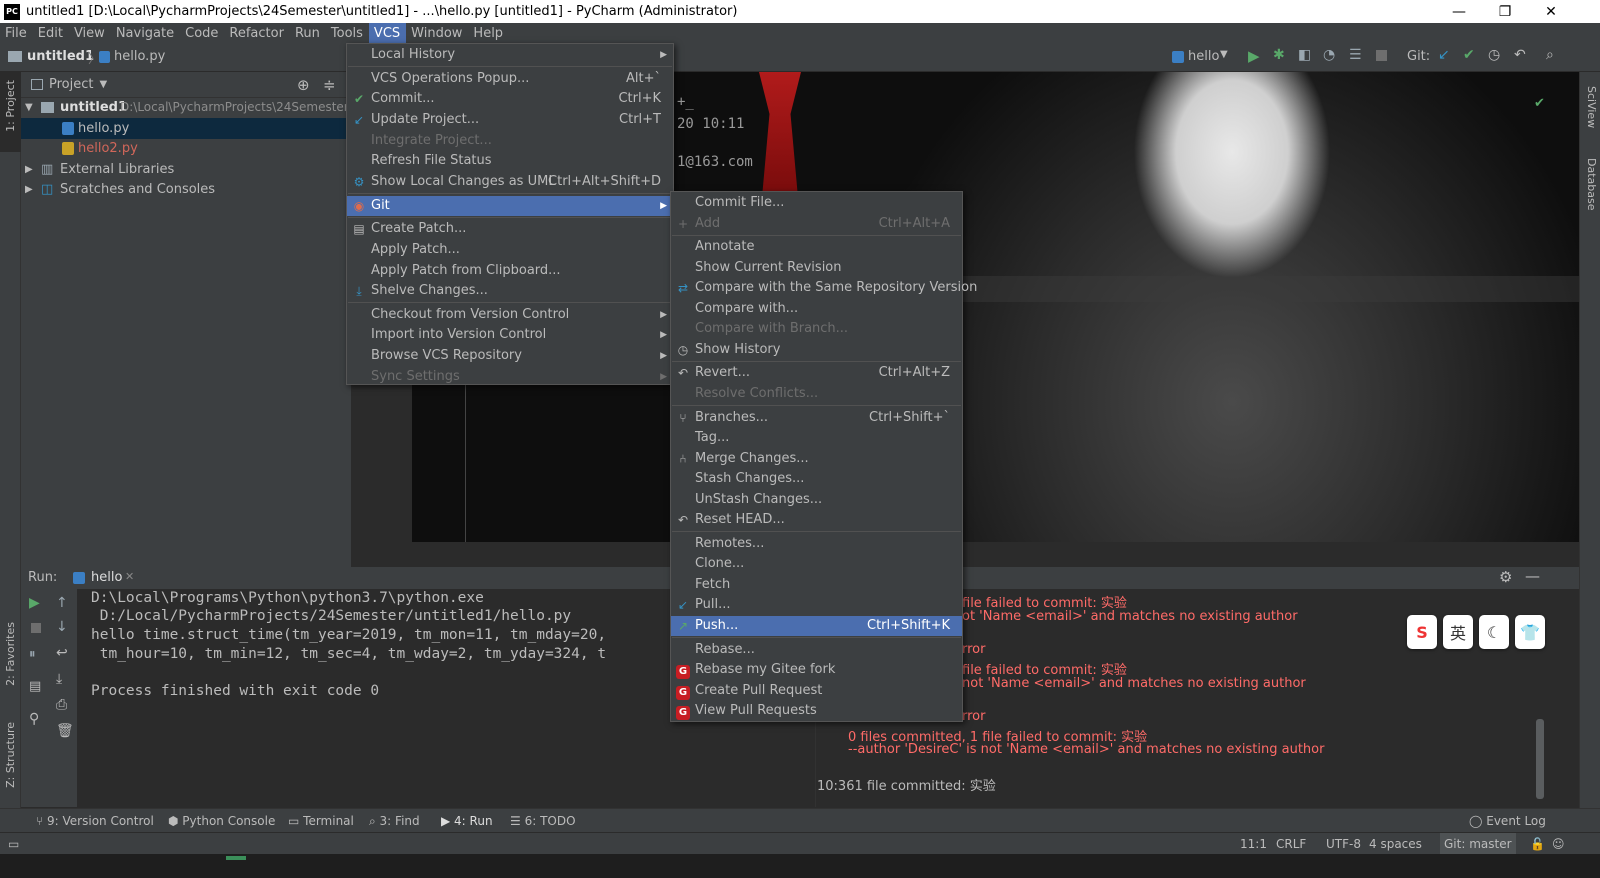  Describe the element at coordinates (816, 670) in the screenshot. I see `git-menu-item-rebase-my-gitee-fork: G Rebase my Gitee fork` at that location.